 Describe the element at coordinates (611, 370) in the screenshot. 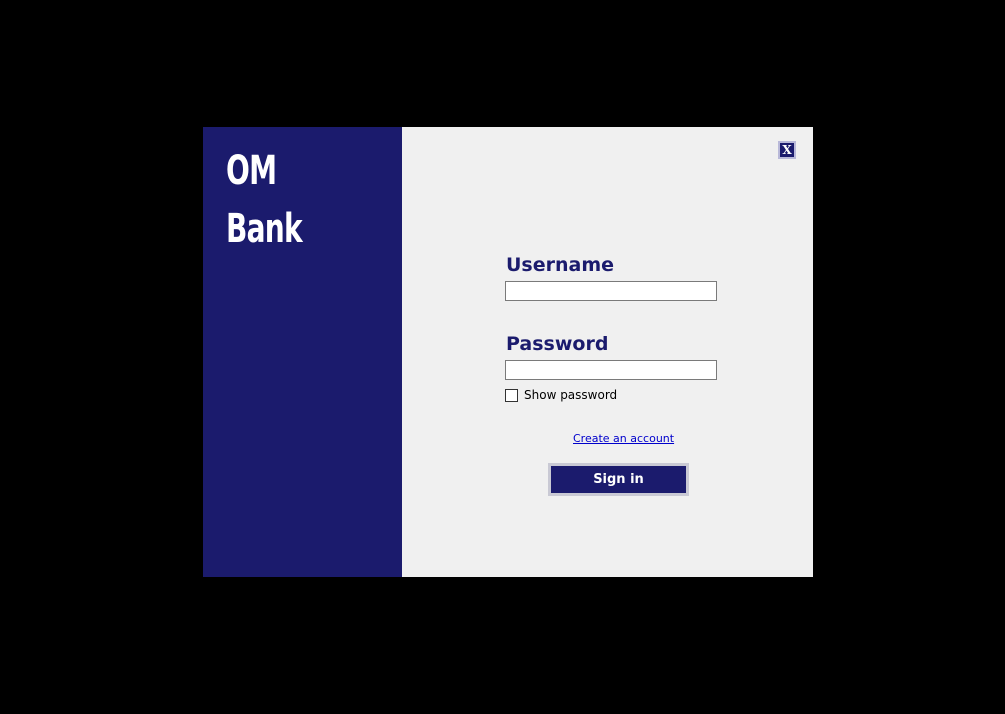

I see `password-input` at that location.